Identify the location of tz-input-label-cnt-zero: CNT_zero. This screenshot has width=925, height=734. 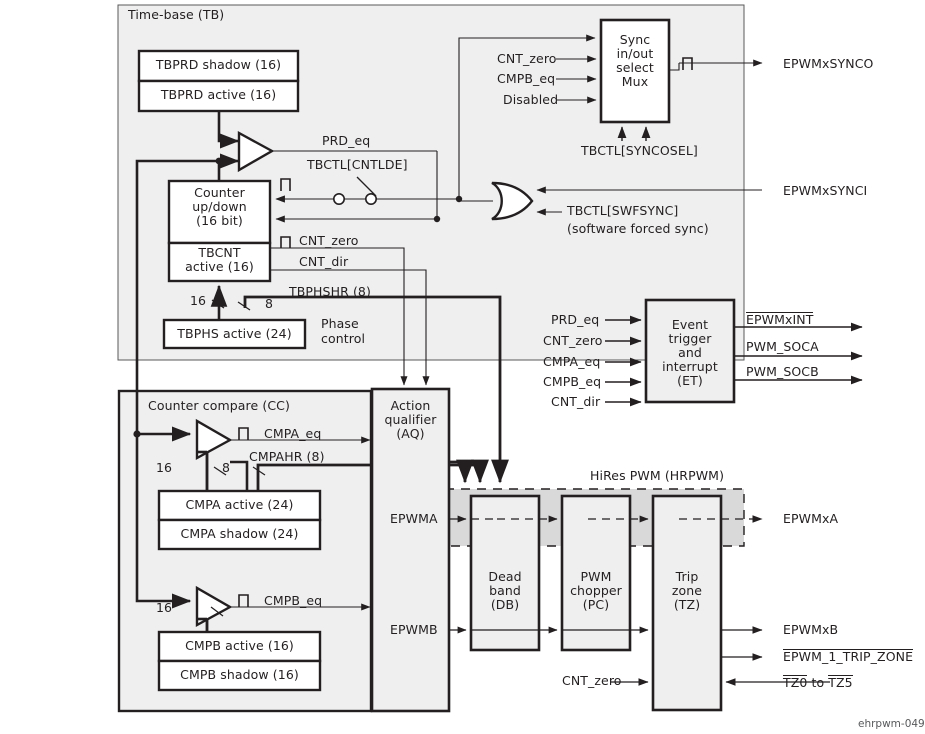
(592, 680).